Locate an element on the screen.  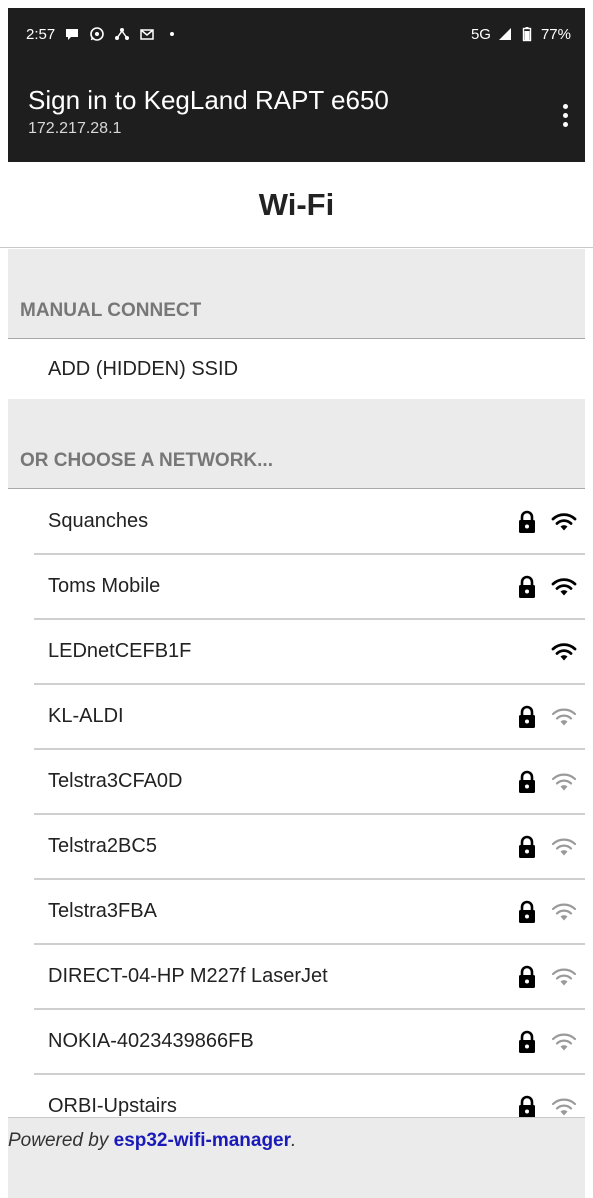
manual-connect-label: MANUAL CONNECT is located at coordinates (111, 310).